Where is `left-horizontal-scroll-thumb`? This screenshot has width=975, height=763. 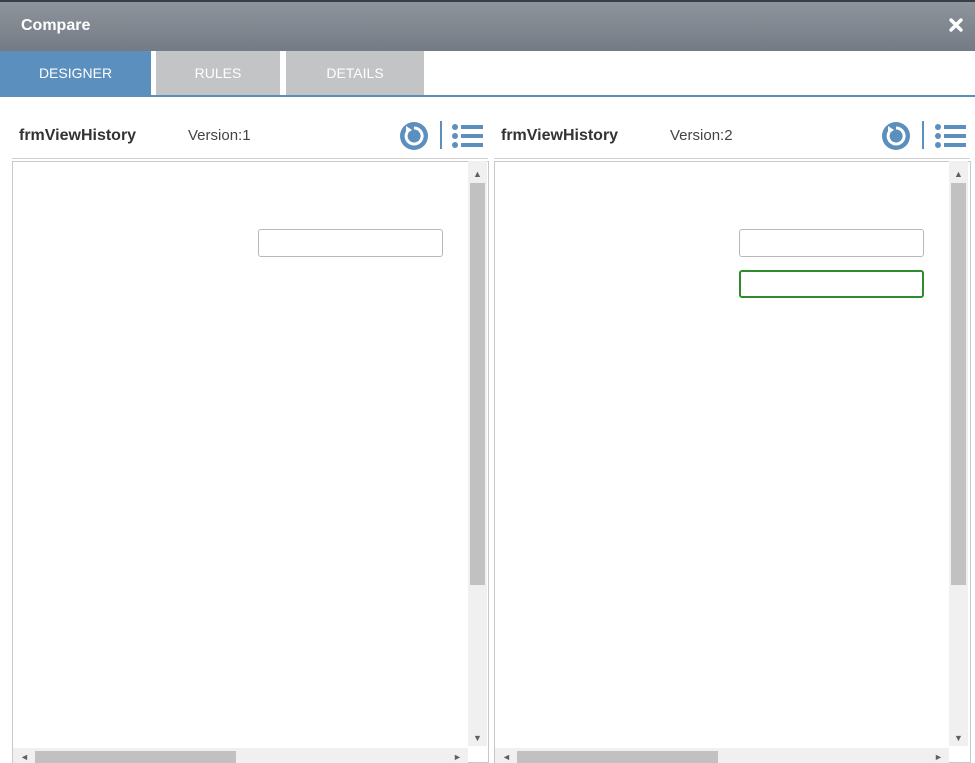 left-horizontal-scroll-thumb is located at coordinates (135, 757).